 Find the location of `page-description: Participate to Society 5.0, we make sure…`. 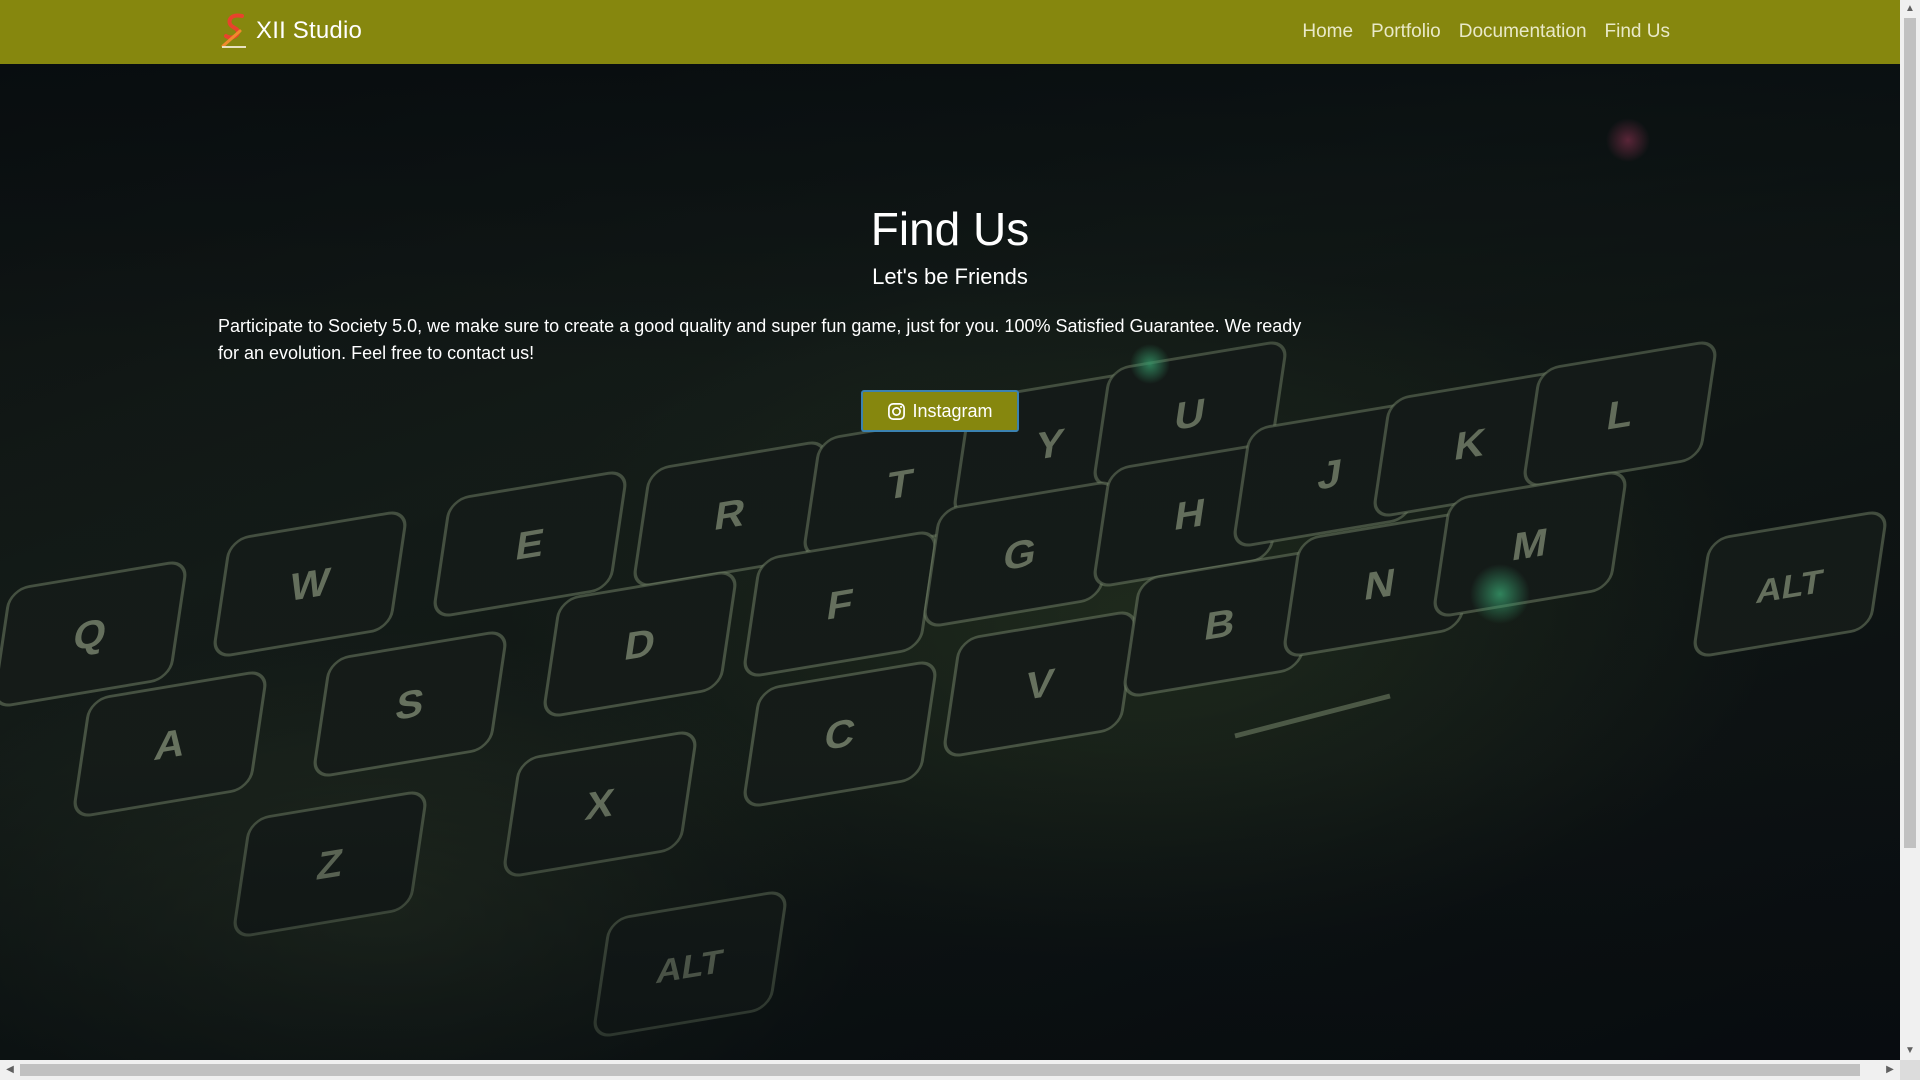

page-description: Participate to Society 5.0, we make sure… is located at coordinates (760, 339).